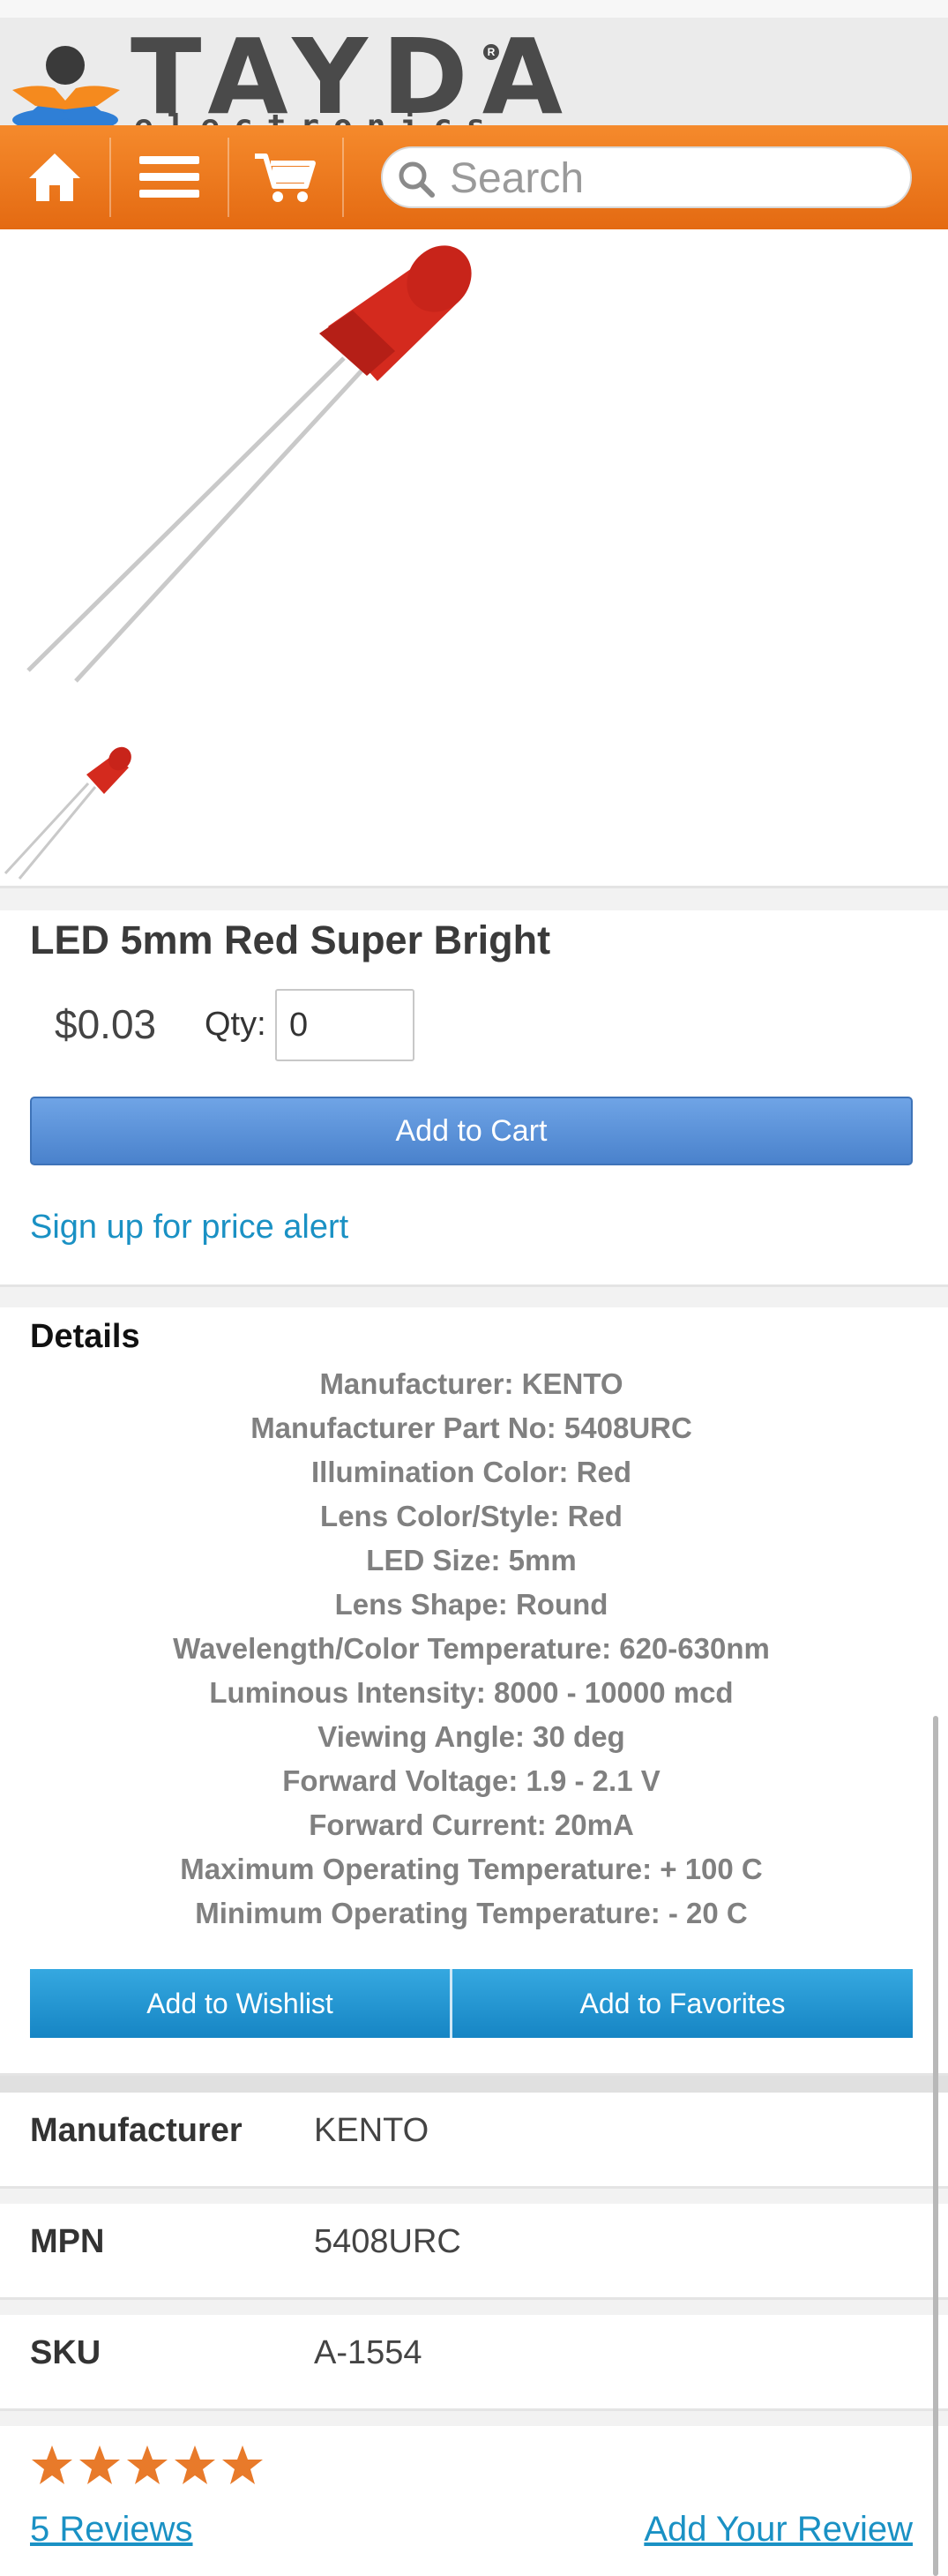  Describe the element at coordinates (471, 1824) in the screenshot. I see `spec-line: Forward Current: 20mA` at that location.